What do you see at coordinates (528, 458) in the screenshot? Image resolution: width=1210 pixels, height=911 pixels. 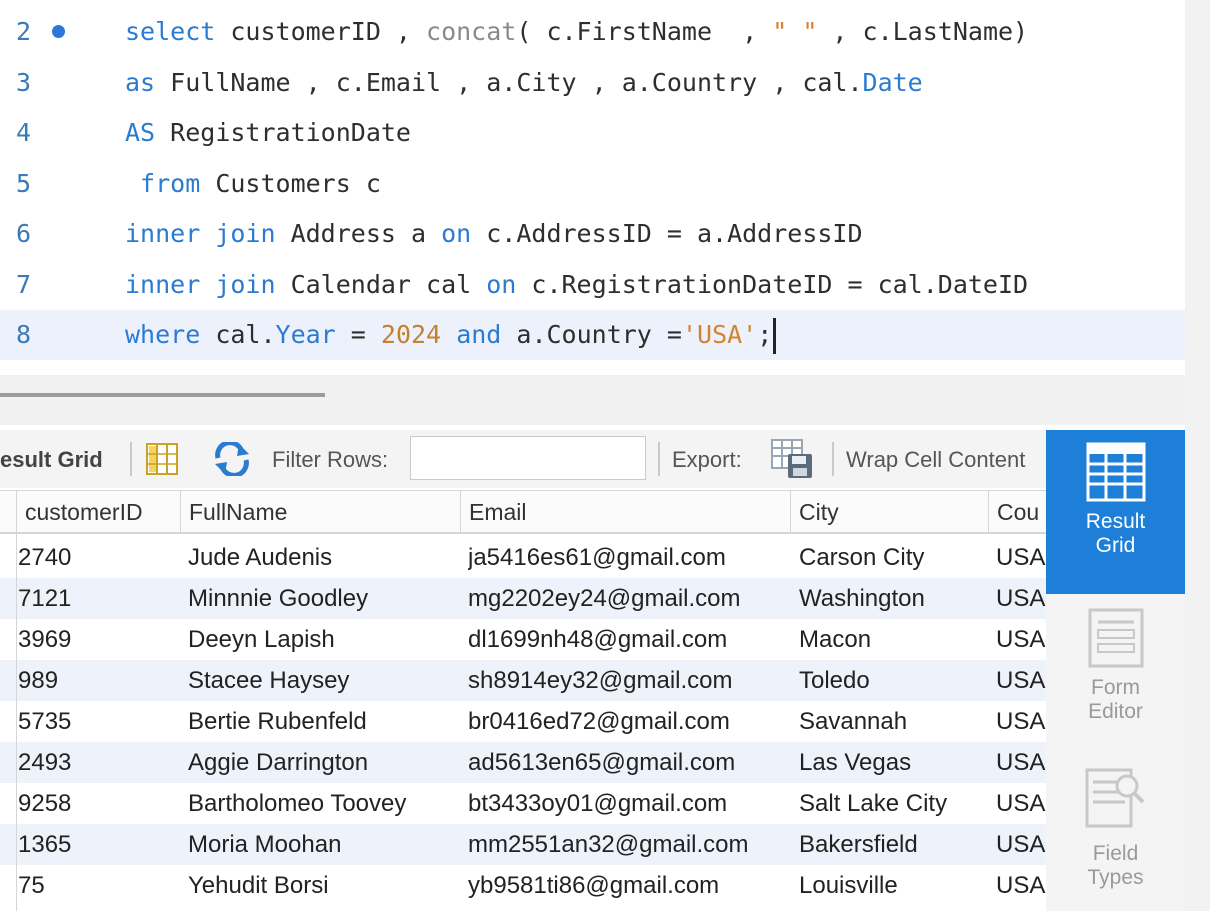 I see `filter-rows-input` at bounding box center [528, 458].